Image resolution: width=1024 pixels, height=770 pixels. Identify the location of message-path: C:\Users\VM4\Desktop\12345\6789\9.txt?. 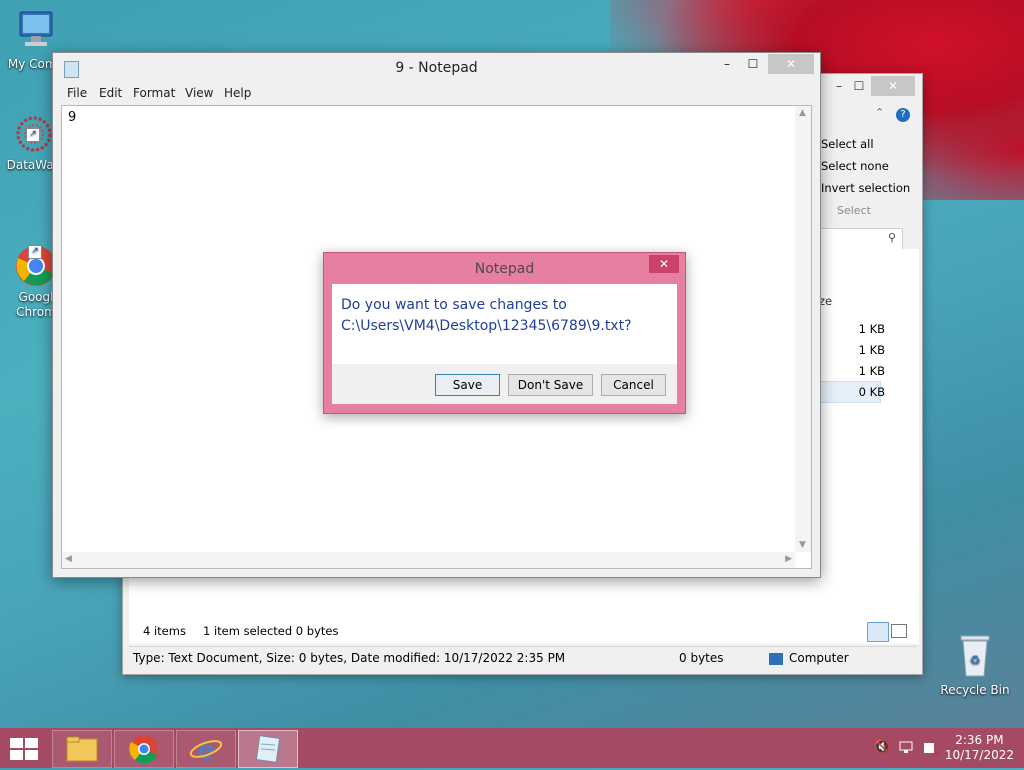
(486, 326).